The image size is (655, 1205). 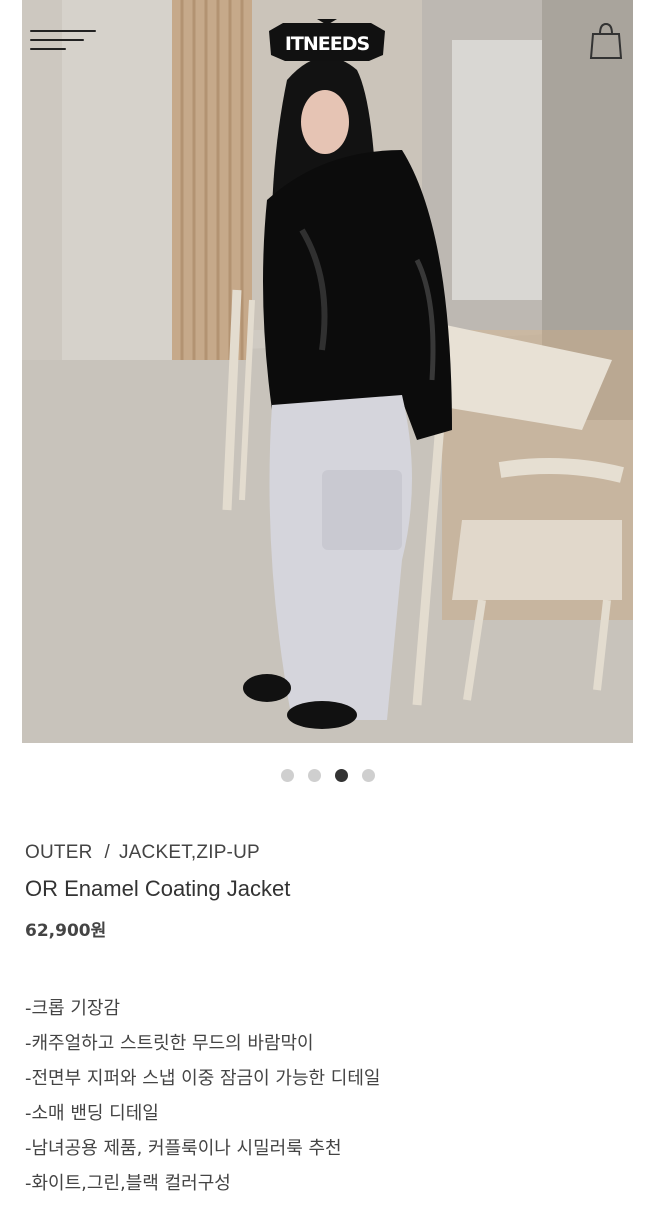 What do you see at coordinates (66, 931) in the screenshot?
I see `product-price: 62,900원` at bounding box center [66, 931].